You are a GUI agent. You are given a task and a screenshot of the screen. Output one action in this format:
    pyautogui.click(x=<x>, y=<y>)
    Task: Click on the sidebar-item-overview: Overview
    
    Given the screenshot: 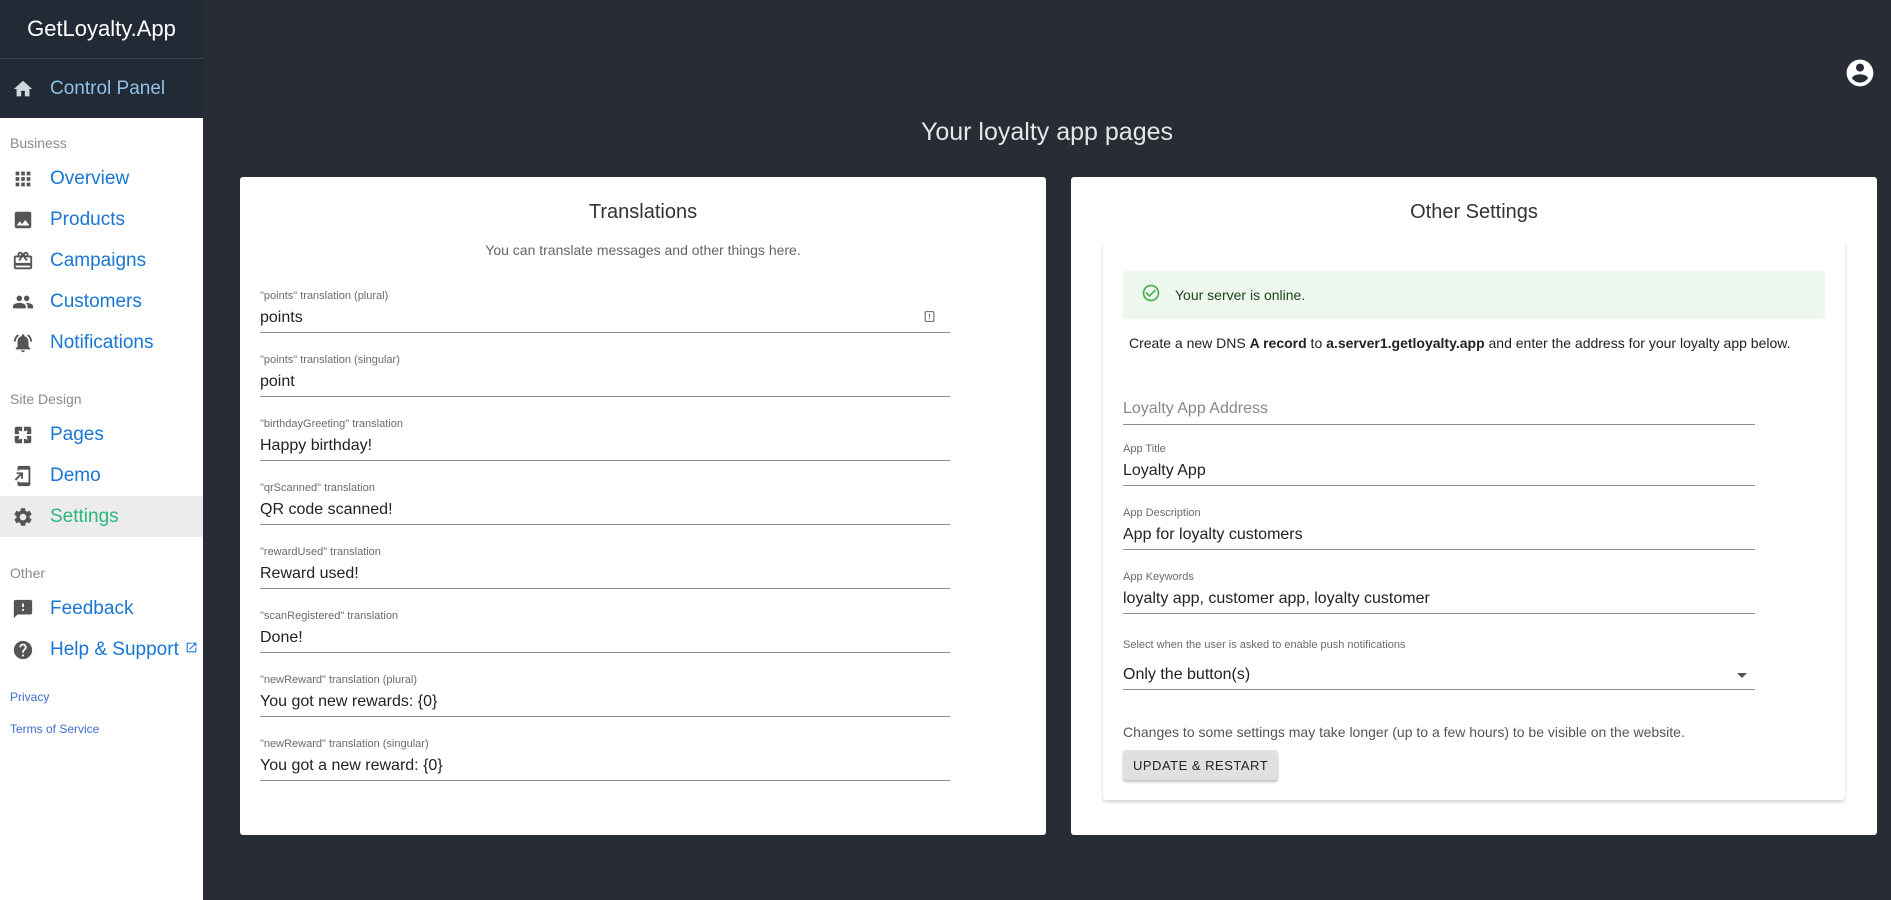 What is the action you would take?
    pyautogui.click(x=101, y=178)
    